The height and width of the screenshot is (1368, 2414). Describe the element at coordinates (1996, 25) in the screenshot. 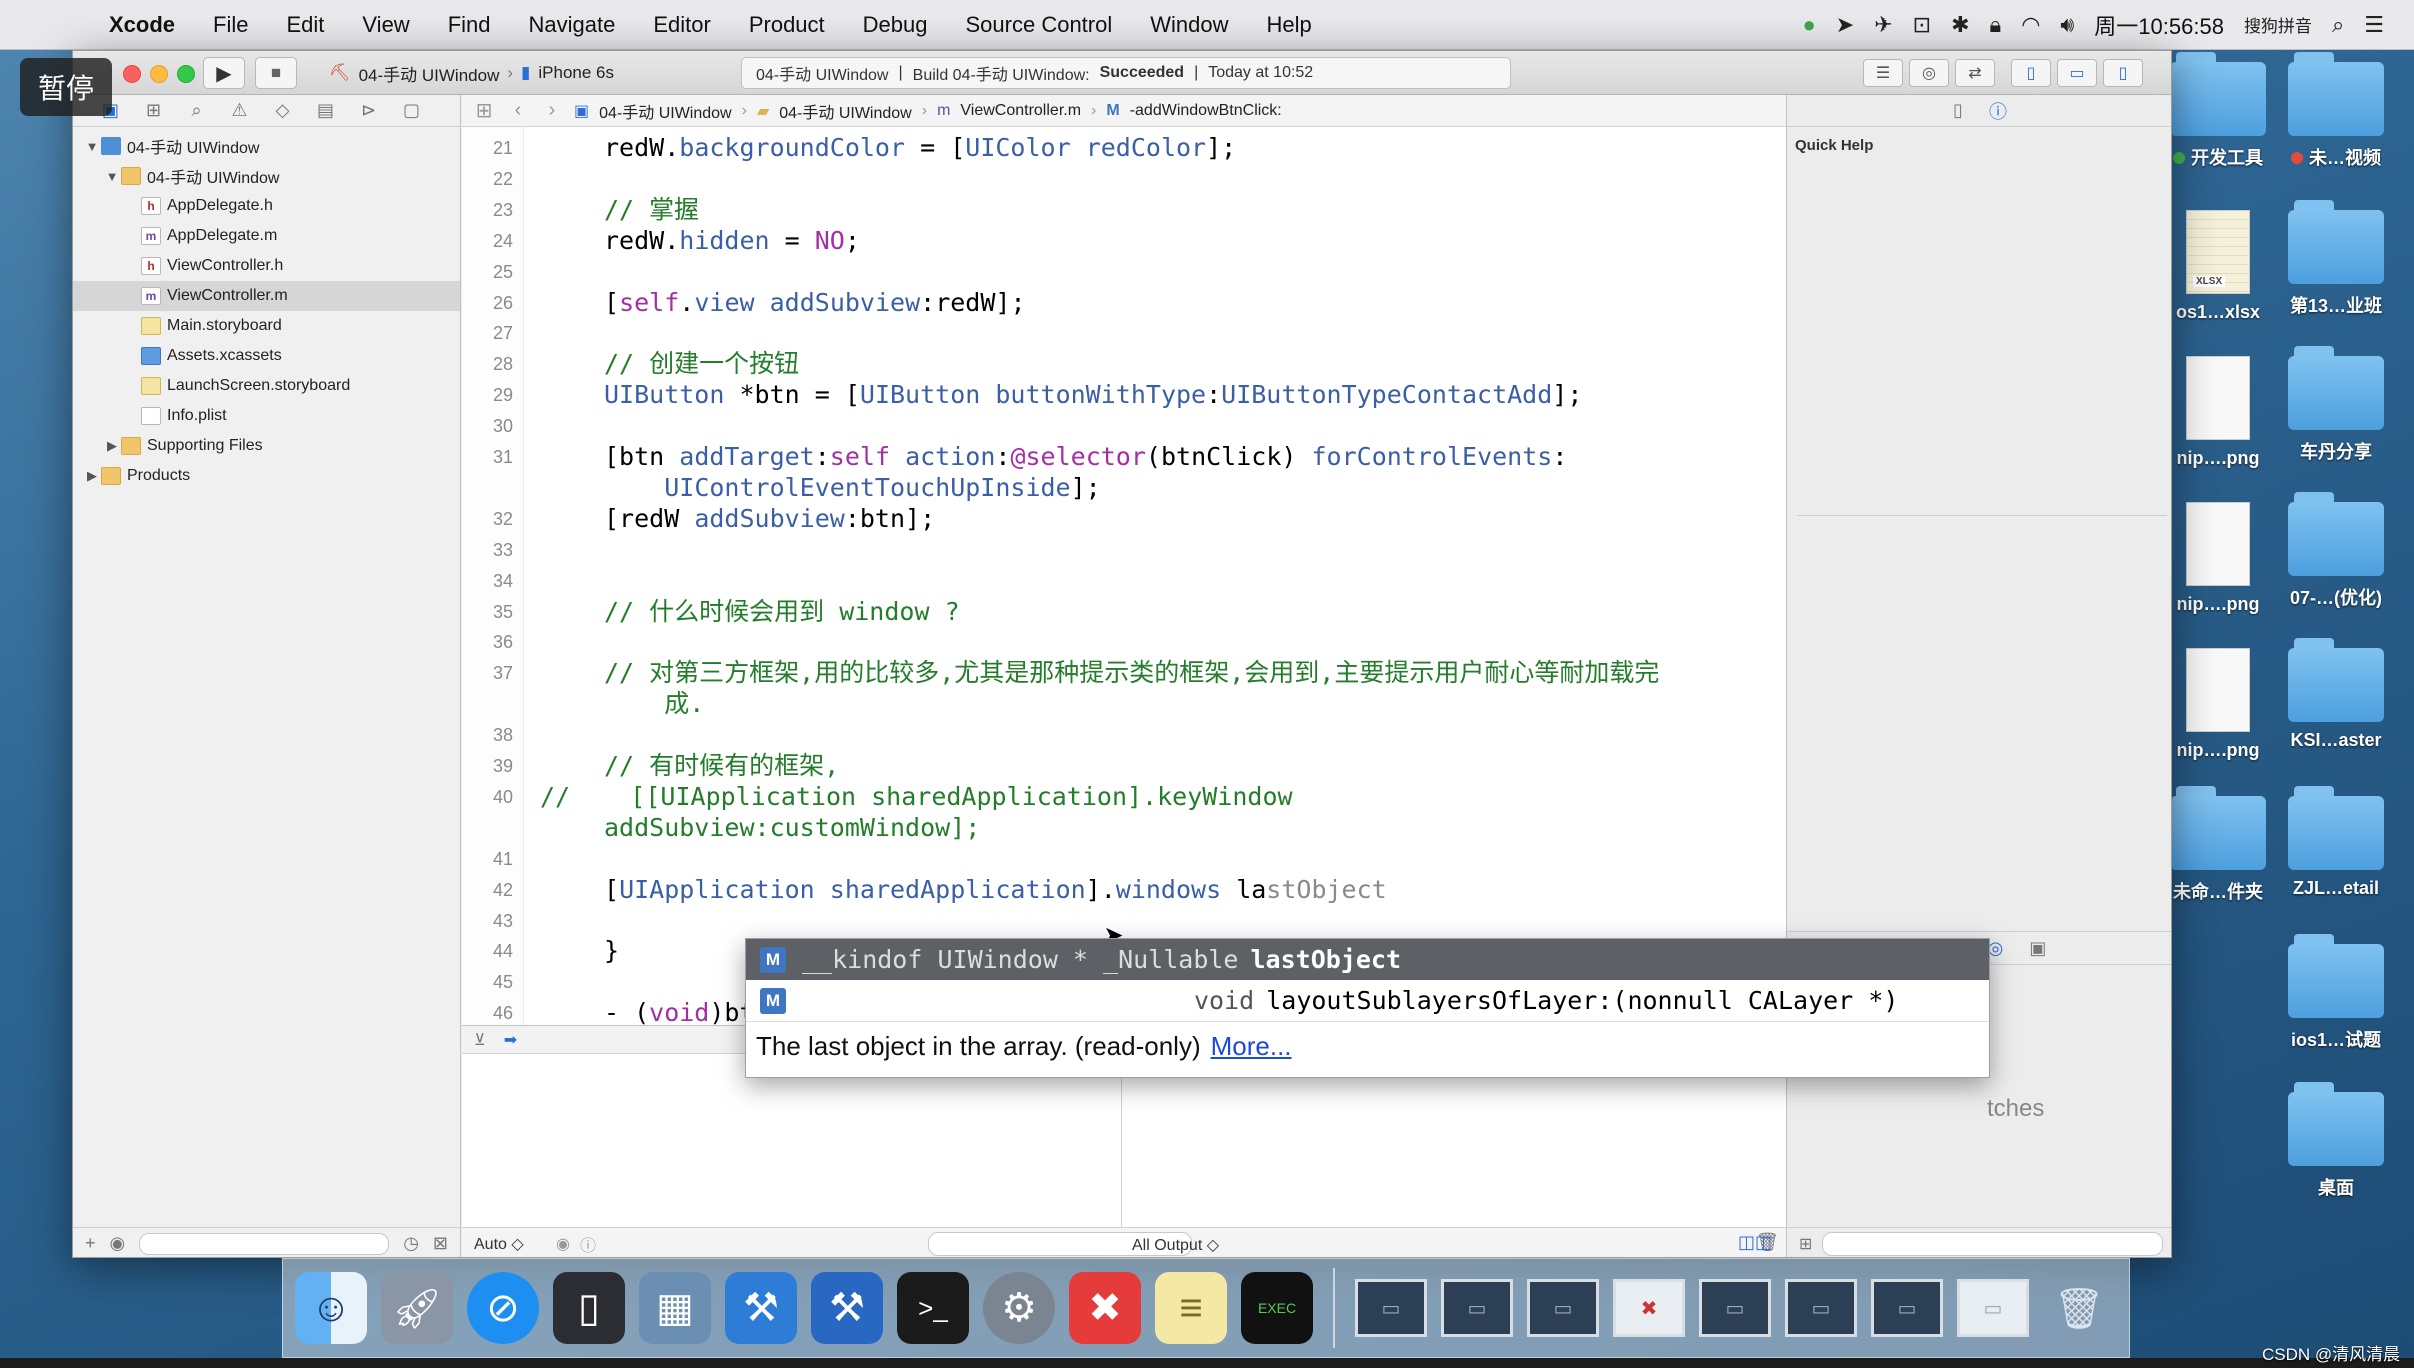

I see `lock-icon: 🔒︎` at that location.